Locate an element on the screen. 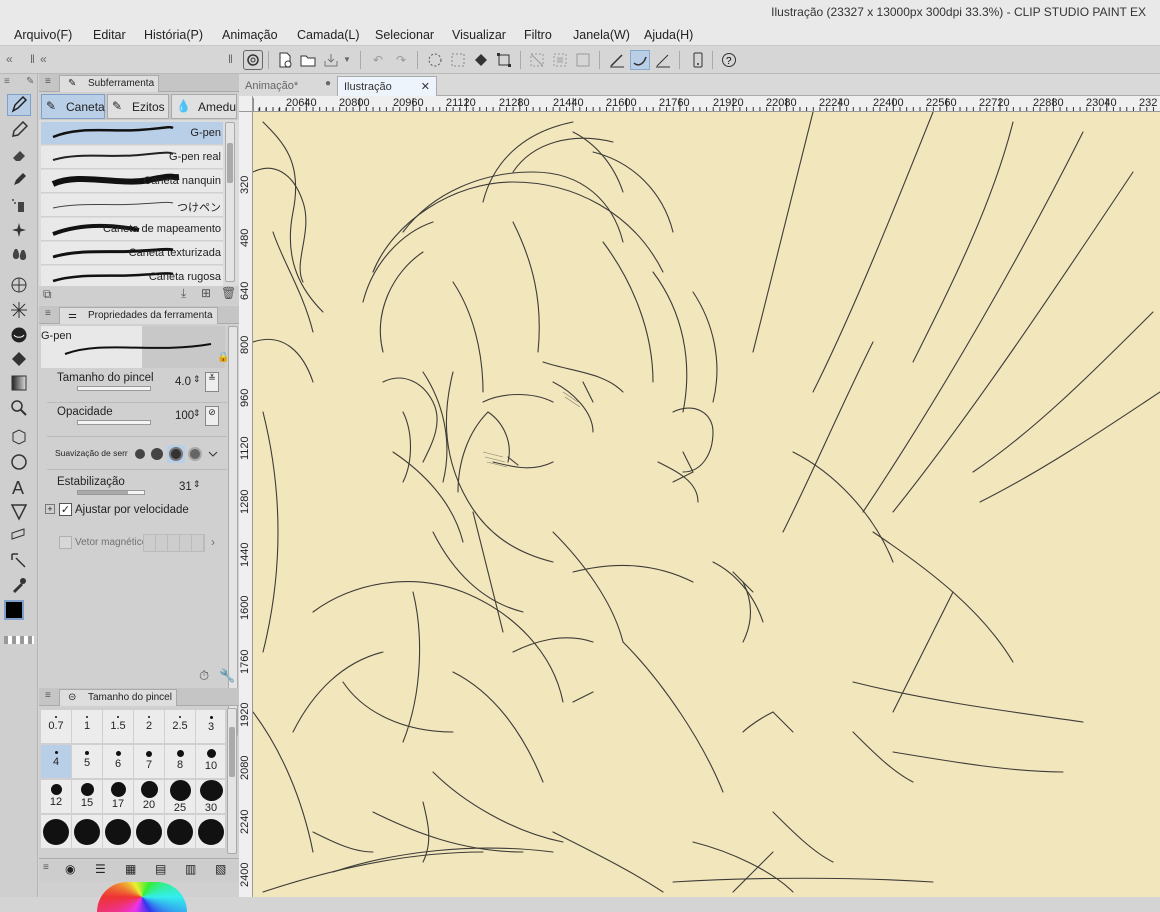  pressure-icon: ≚ is located at coordinates (212, 382).